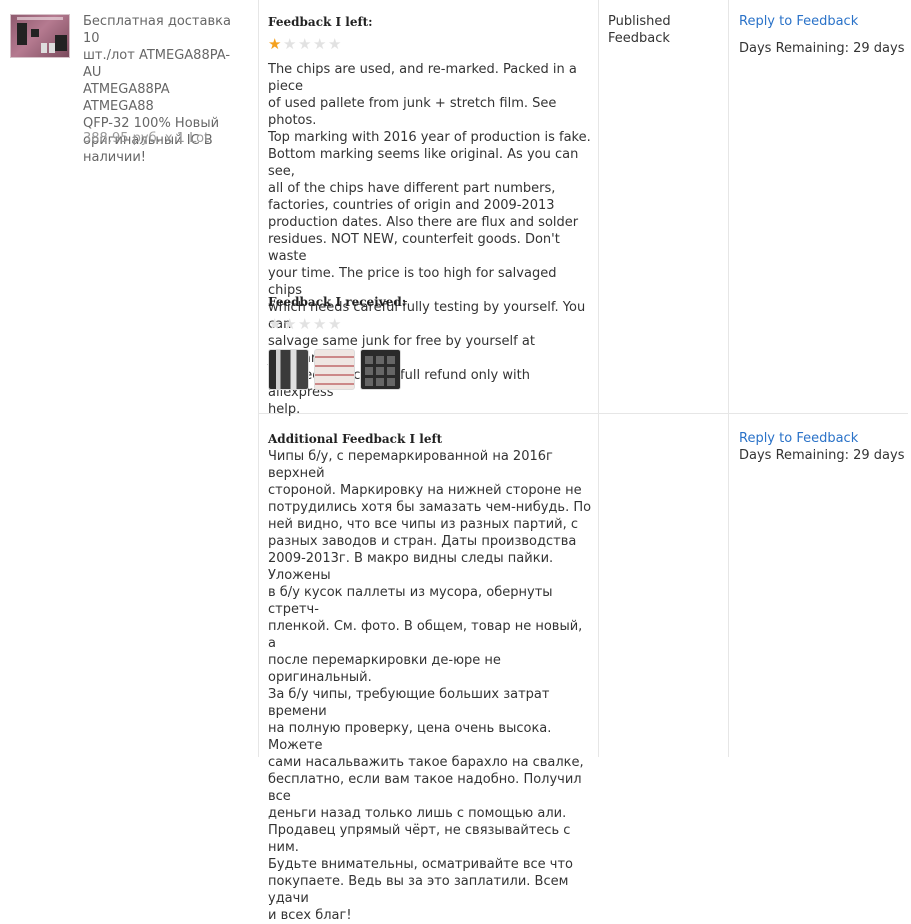 The width and height of the screenshot is (911, 924). Describe the element at coordinates (337, 302) in the screenshot. I see `feedback-received-heading: Feedback I received:` at that location.